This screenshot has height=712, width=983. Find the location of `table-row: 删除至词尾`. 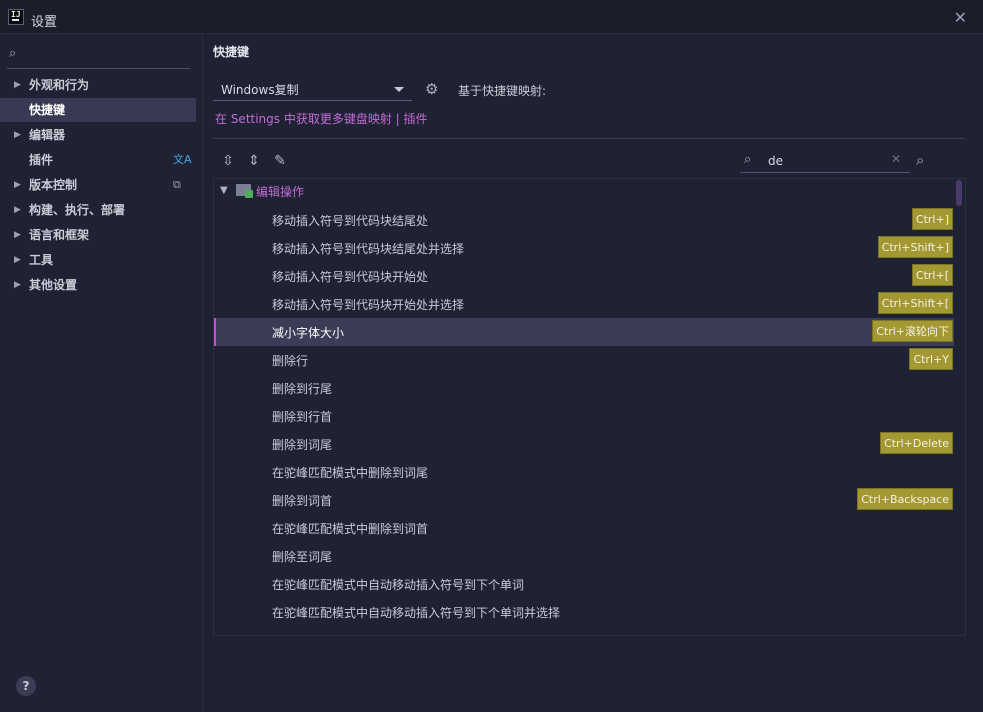

table-row: 删除至词尾 is located at coordinates (584, 556).